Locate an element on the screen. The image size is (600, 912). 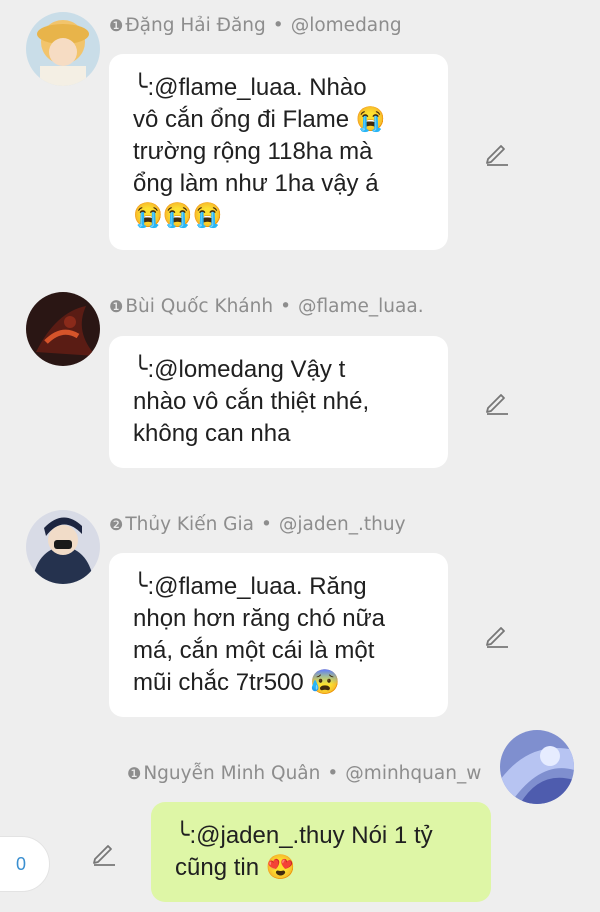
comment-text-line: cũng tin 😍 is located at coordinates (235, 867).